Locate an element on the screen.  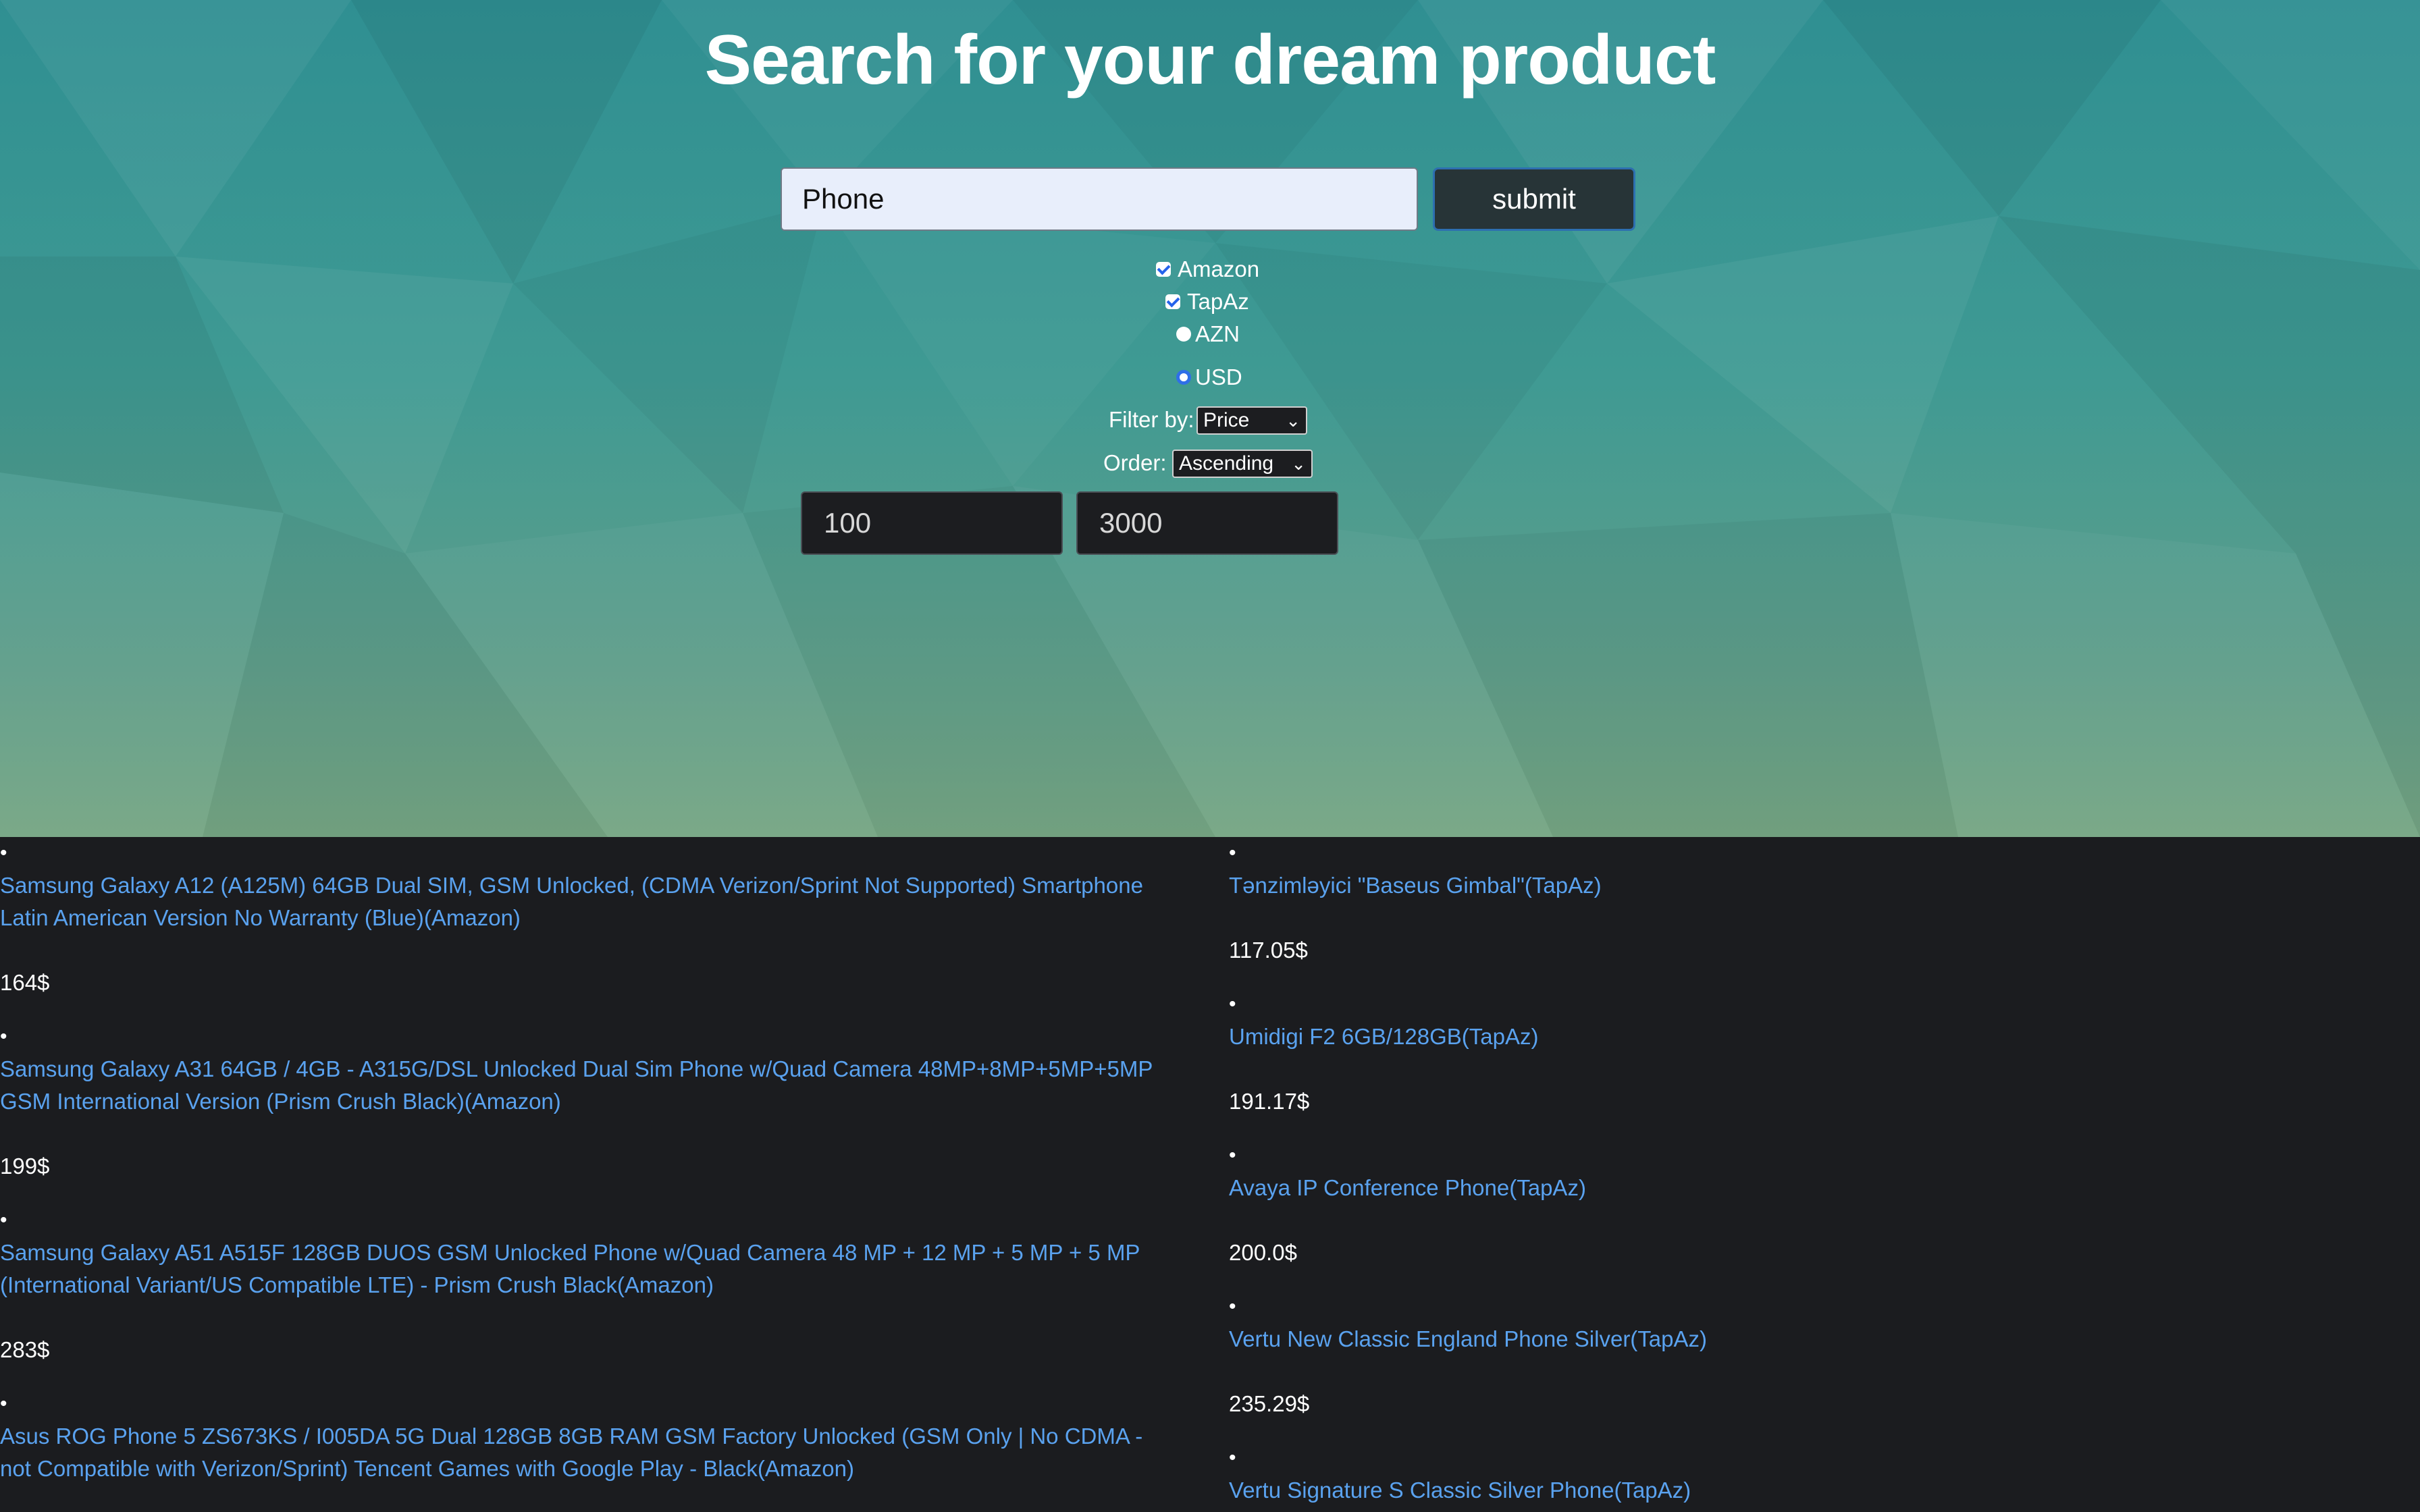
currency-usd-label: USD is located at coordinates (1218, 376).